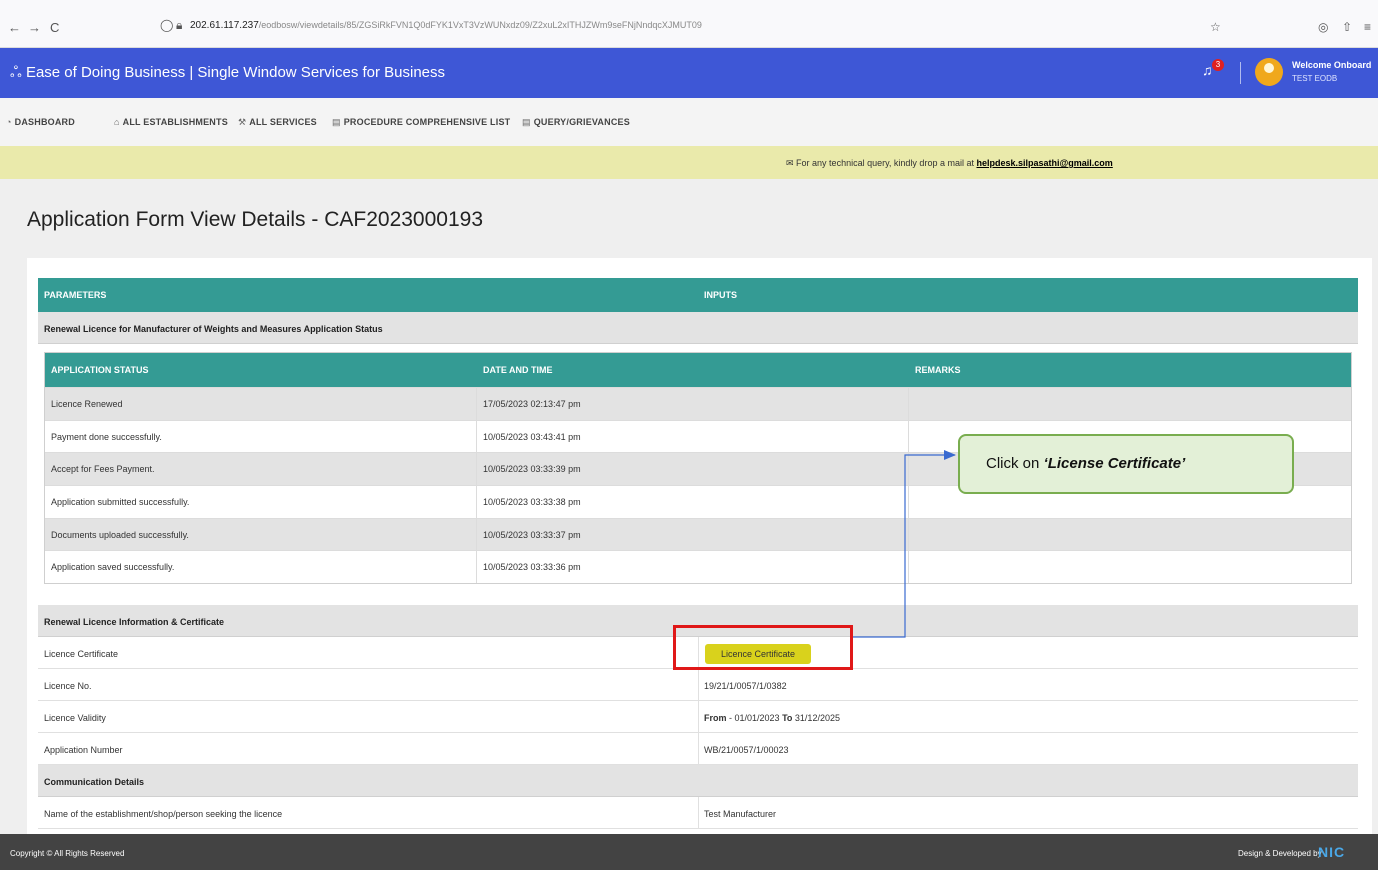 This screenshot has width=1378, height=870. What do you see at coordinates (526, 122) in the screenshot?
I see `chat-icon: ▤` at bounding box center [526, 122].